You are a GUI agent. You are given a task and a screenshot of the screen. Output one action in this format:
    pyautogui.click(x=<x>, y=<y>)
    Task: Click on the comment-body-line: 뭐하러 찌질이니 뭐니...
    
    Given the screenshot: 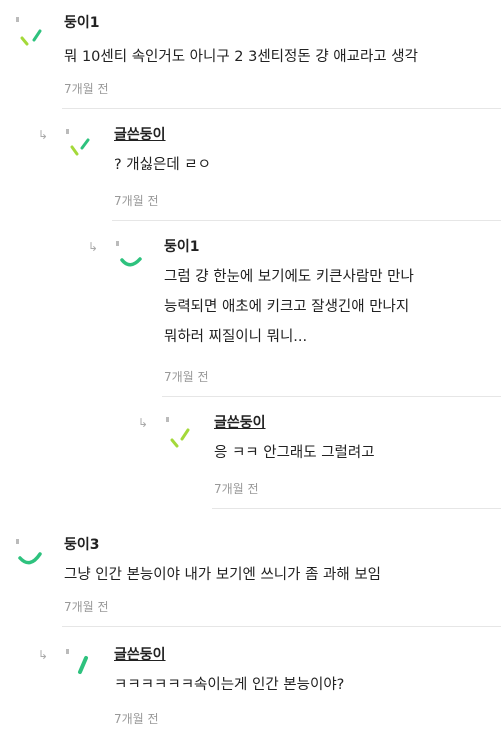 What is the action you would take?
    pyautogui.click(x=236, y=337)
    